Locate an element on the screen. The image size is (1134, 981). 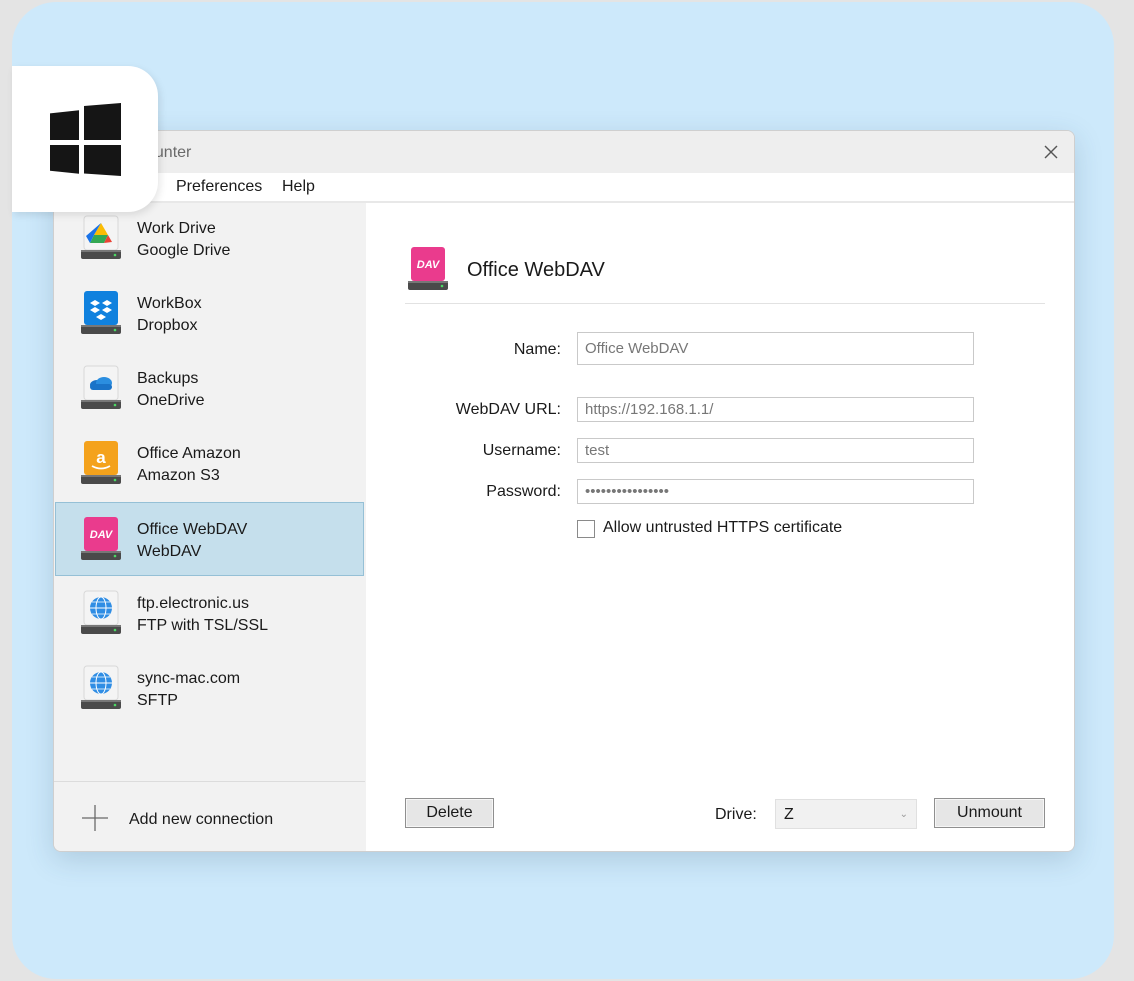
plus-icon is located at coordinates (95, 818).